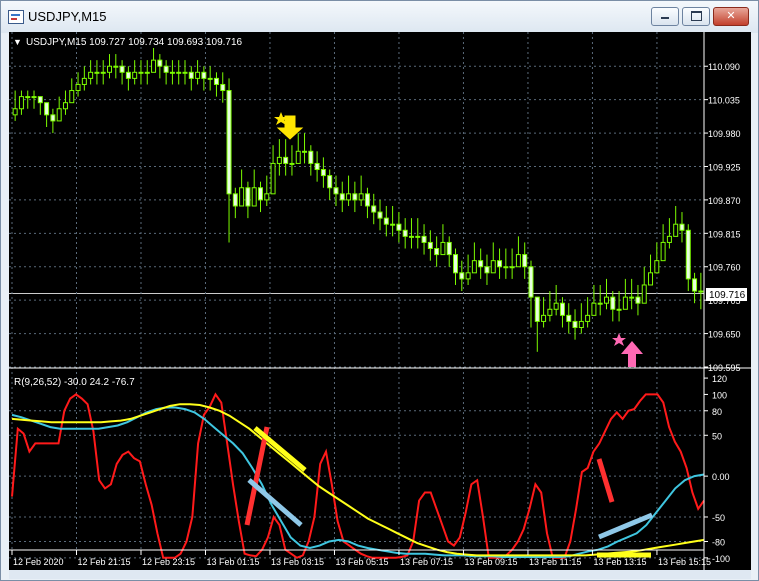  What do you see at coordinates (426, 562) in the screenshot?
I see `time-tick-label: 13 Feb 07:15` at bounding box center [426, 562].